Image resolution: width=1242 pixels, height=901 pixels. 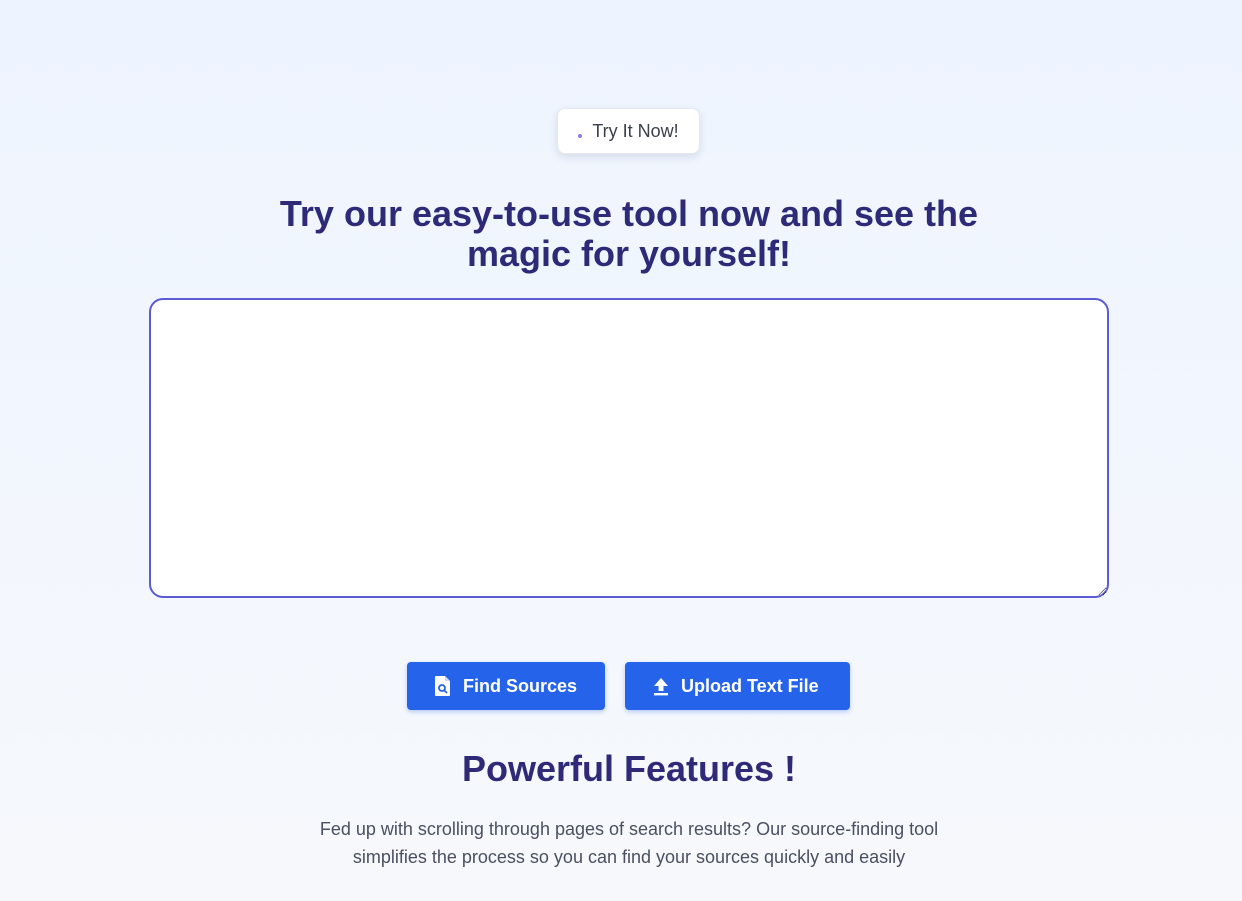 I want to click on try-it-now-label: Try It Now!, so click(x=635, y=130).